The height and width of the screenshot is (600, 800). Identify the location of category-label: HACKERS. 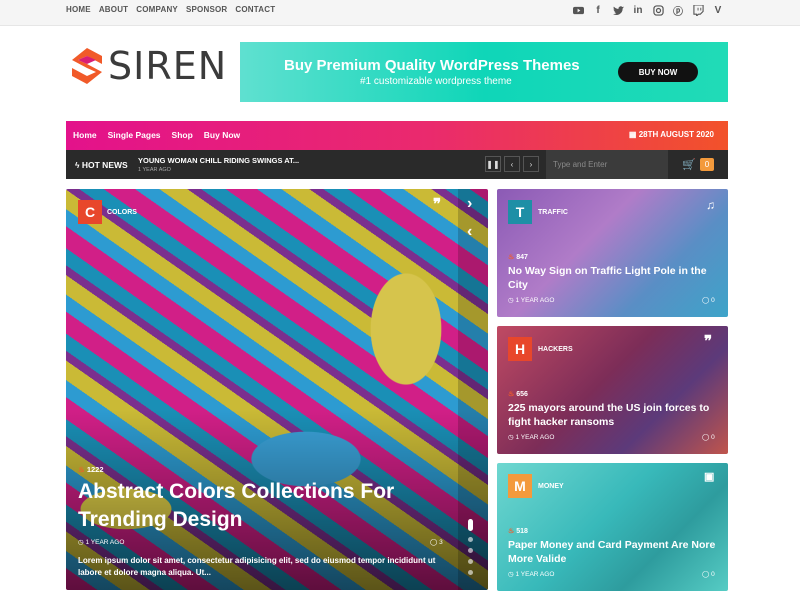
(555, 349).